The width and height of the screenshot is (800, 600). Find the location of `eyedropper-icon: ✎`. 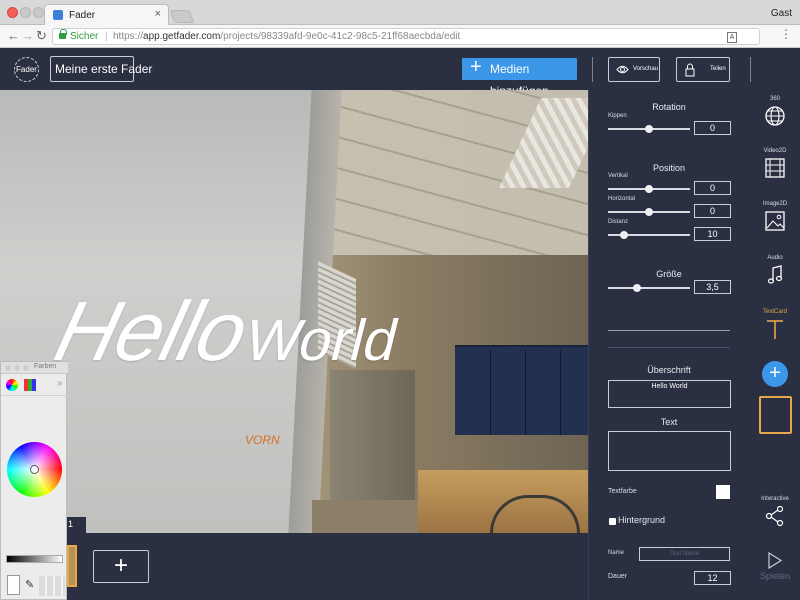

eyedropper-icon: ✎ is located at coordinates (29, 584).